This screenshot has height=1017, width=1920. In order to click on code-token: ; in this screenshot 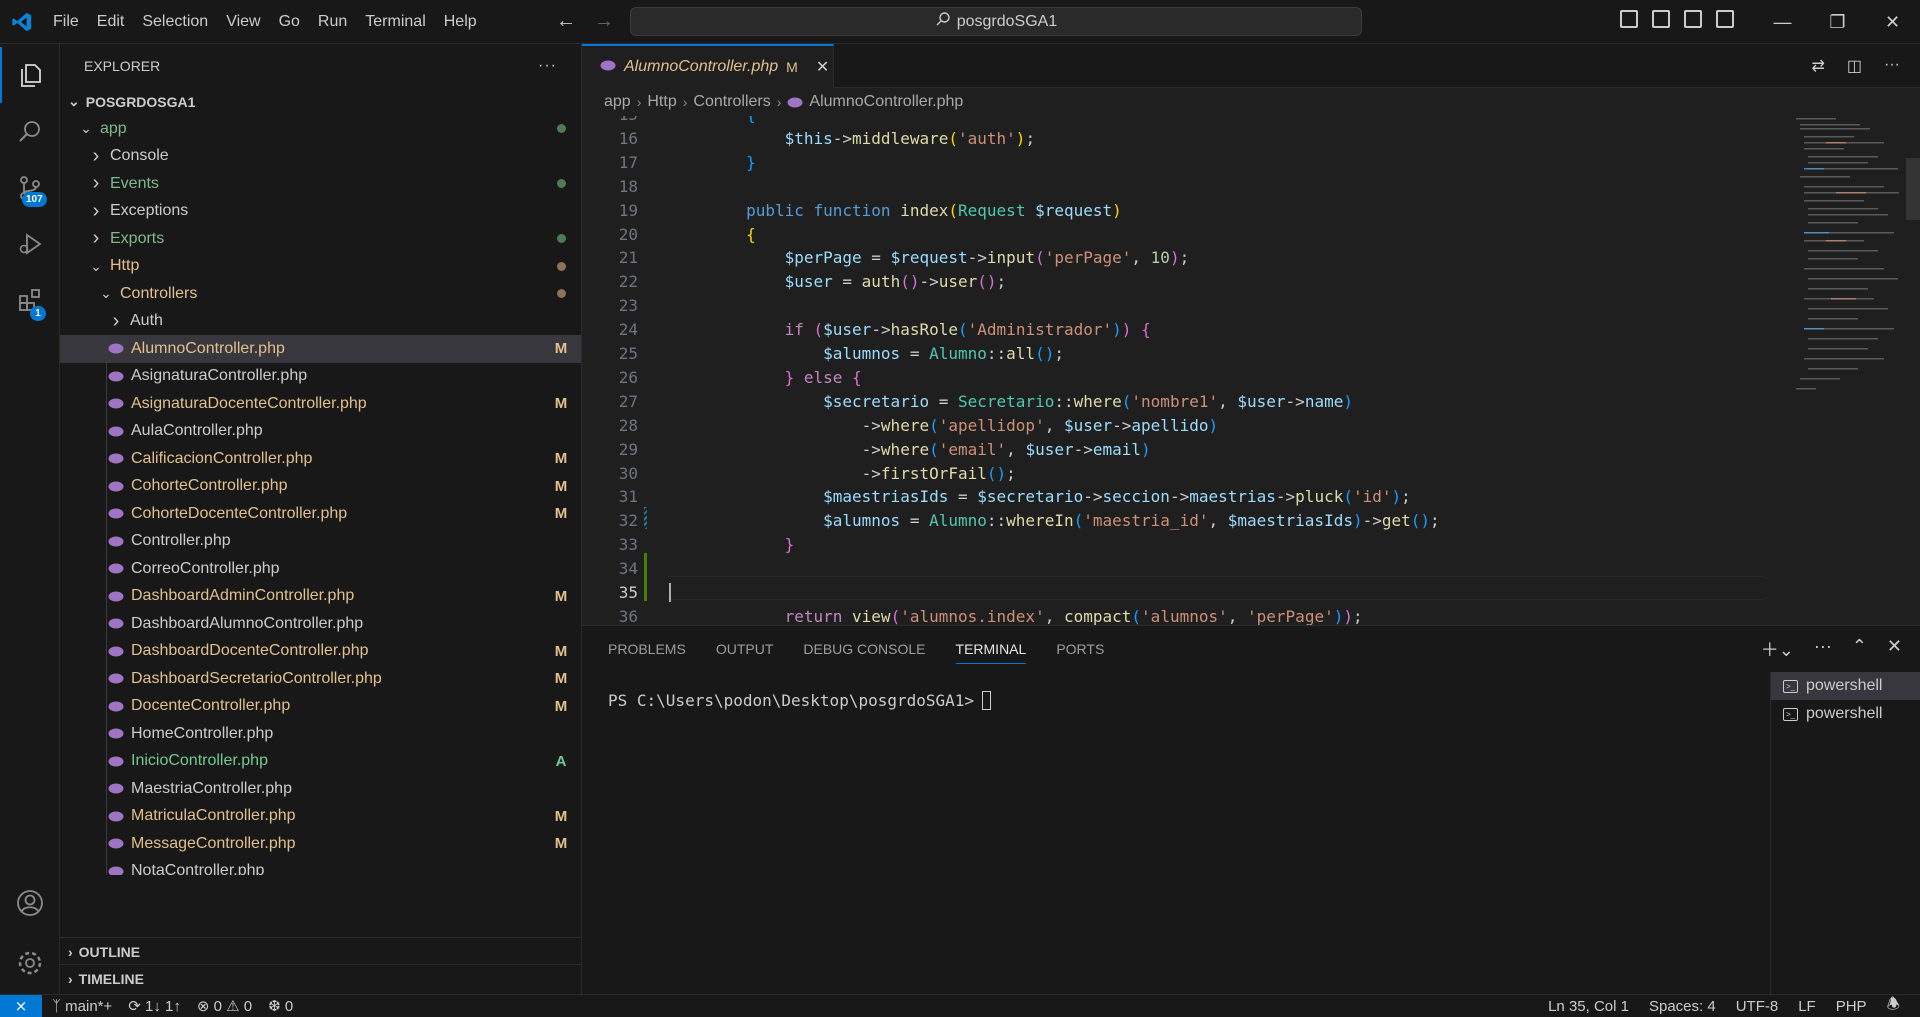, I will do `click(1059, 353)`.